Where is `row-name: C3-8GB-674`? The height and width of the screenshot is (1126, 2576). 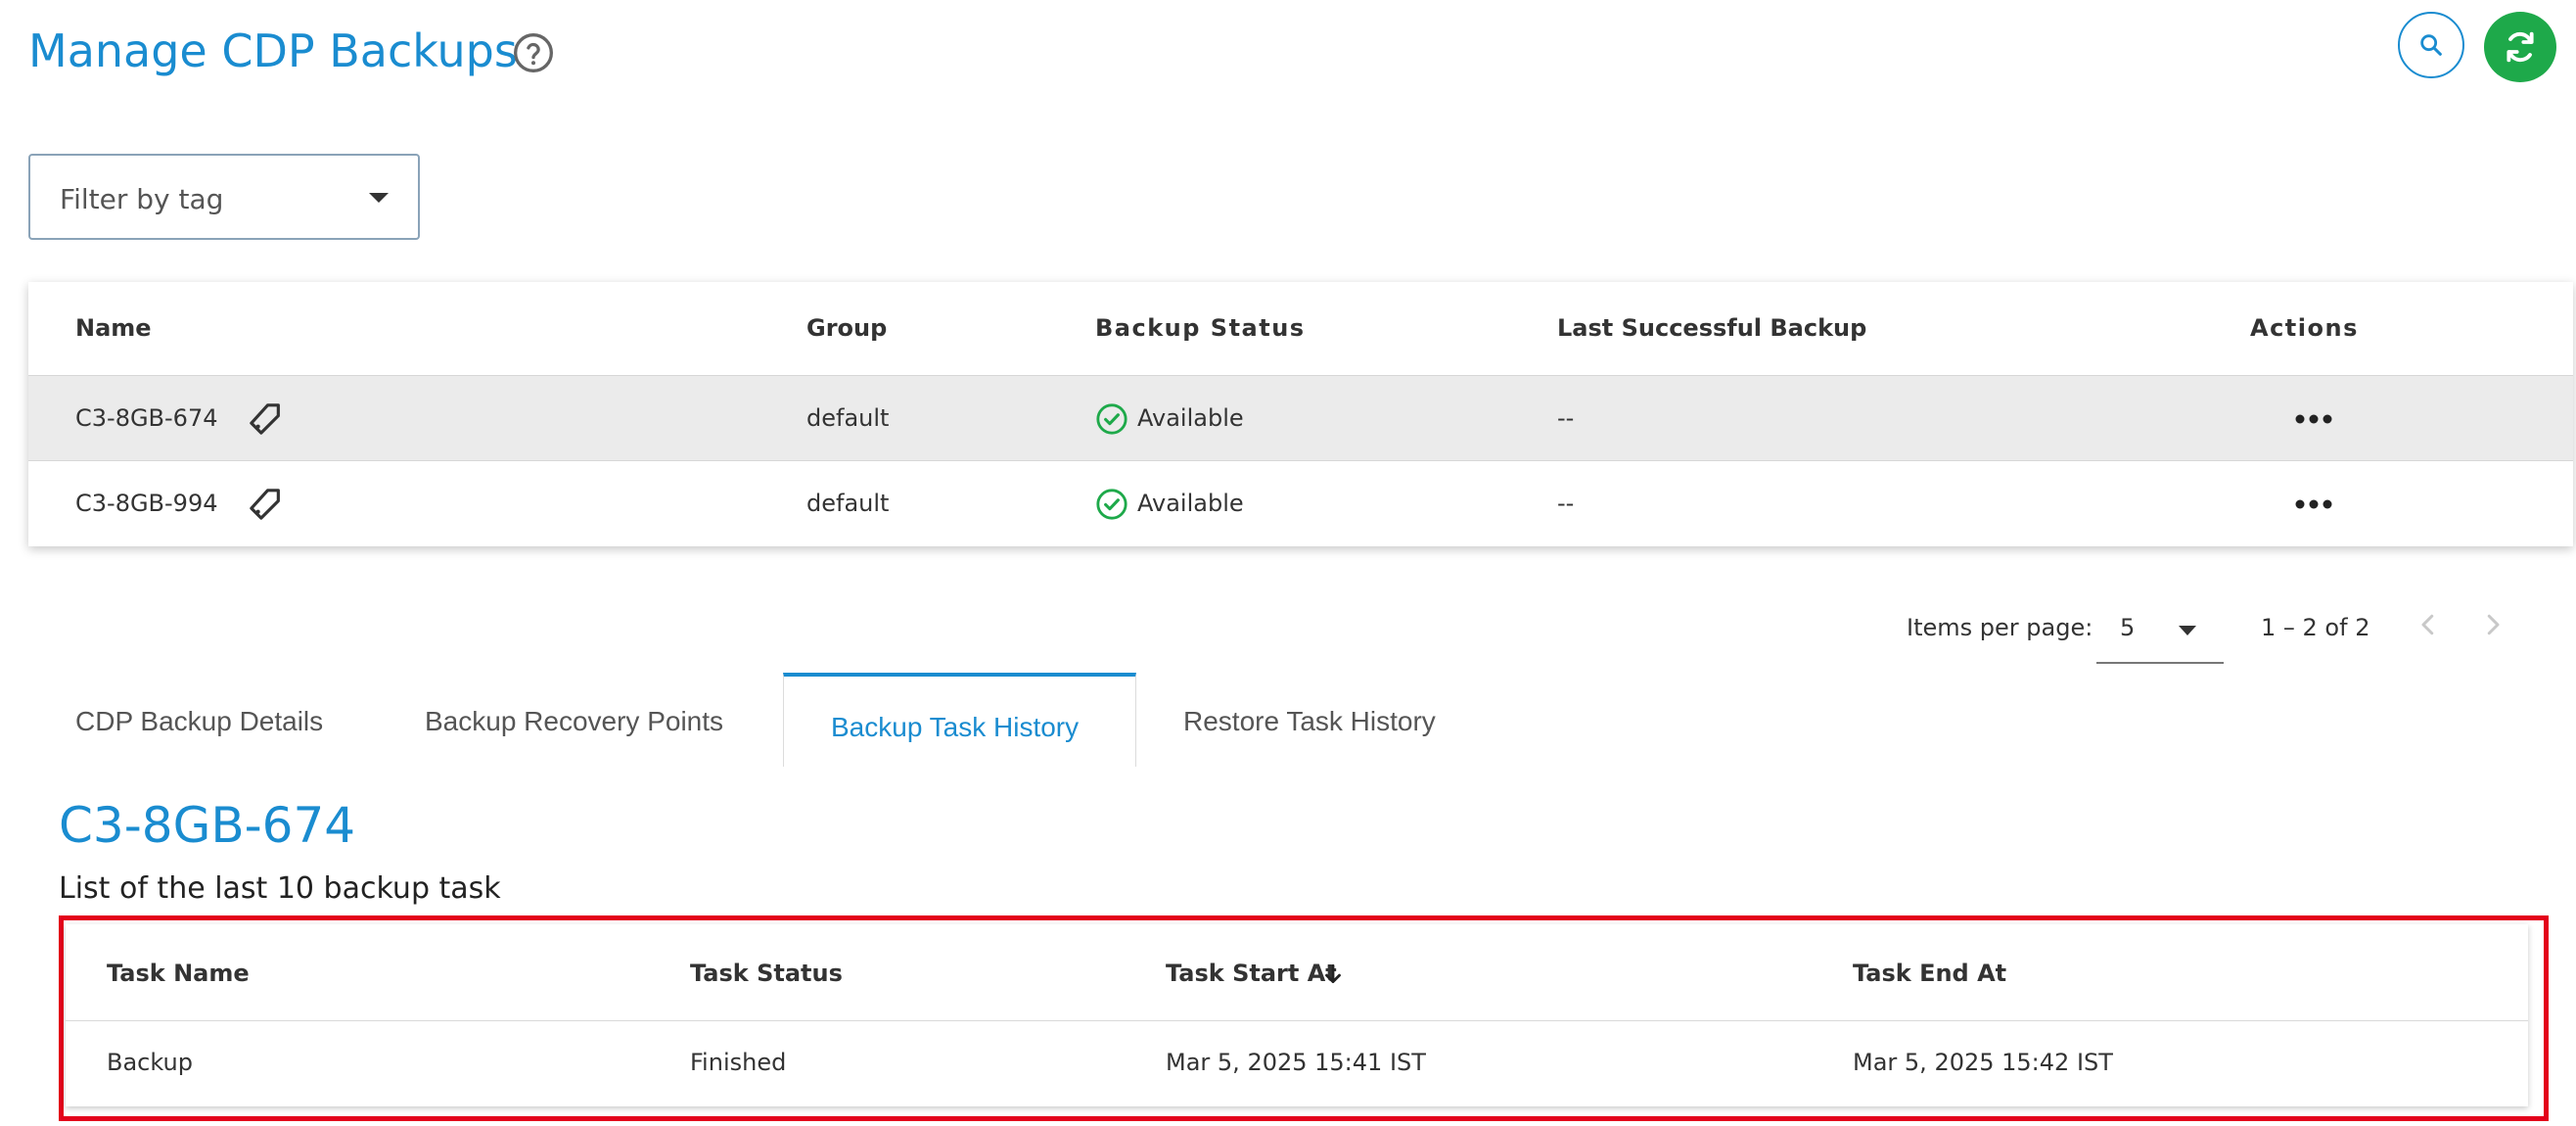
row-name: C3-8GB-674 is located at coordinates (146, 418).